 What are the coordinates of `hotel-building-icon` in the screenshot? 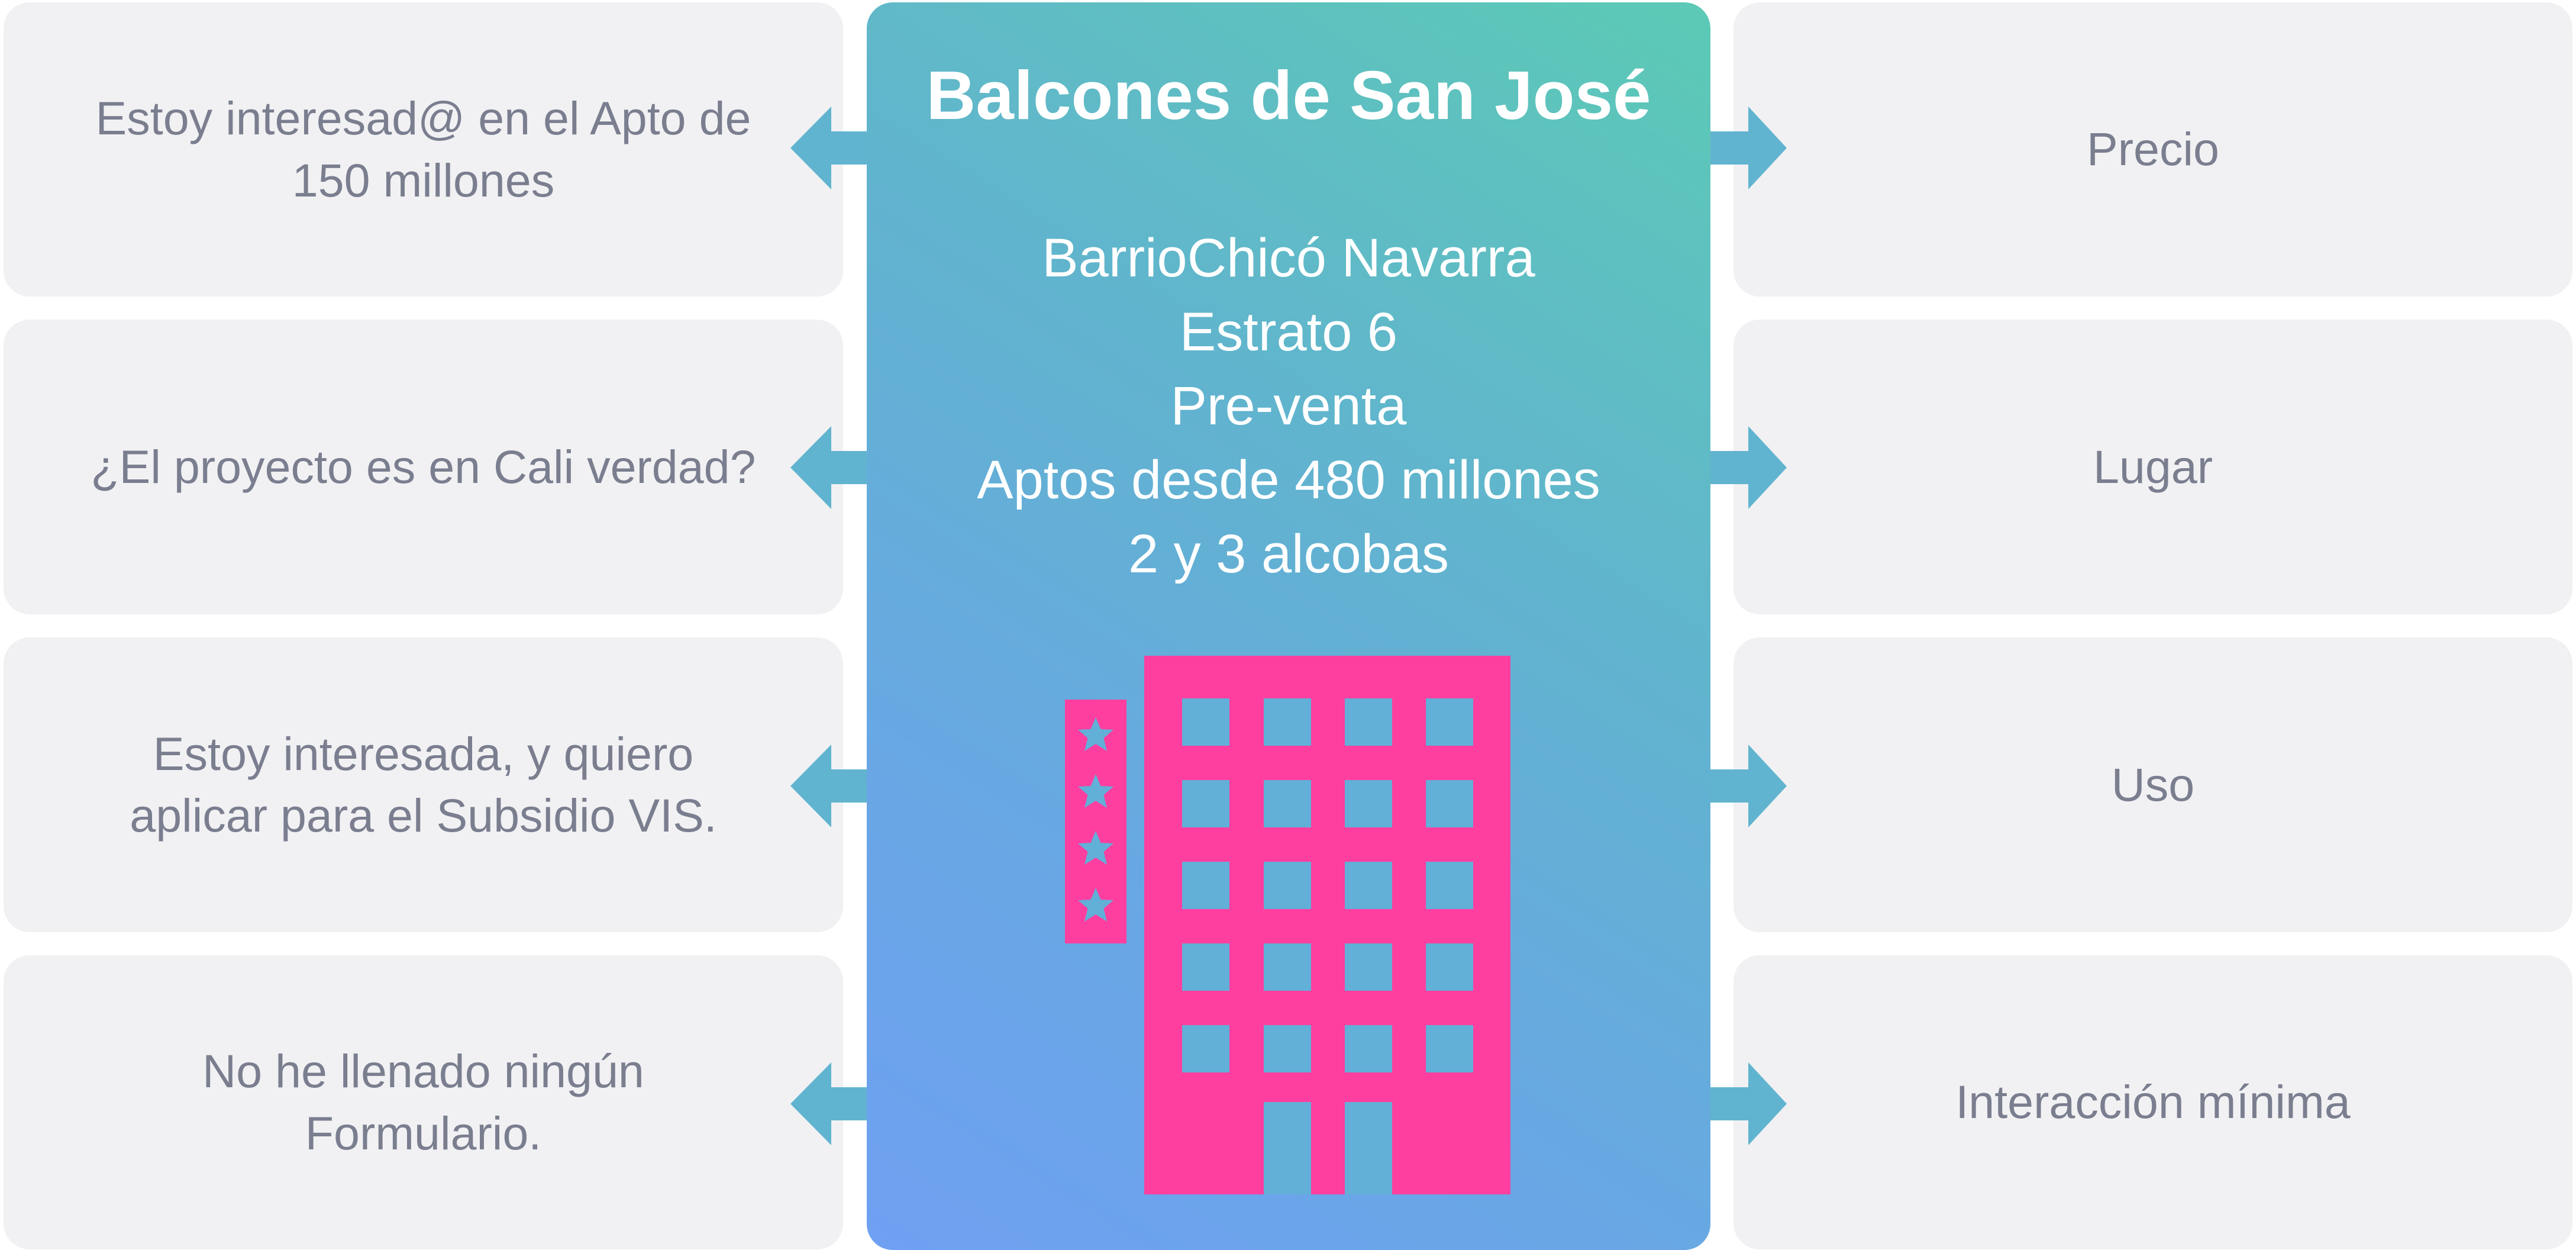 It's located at (1287, 925).